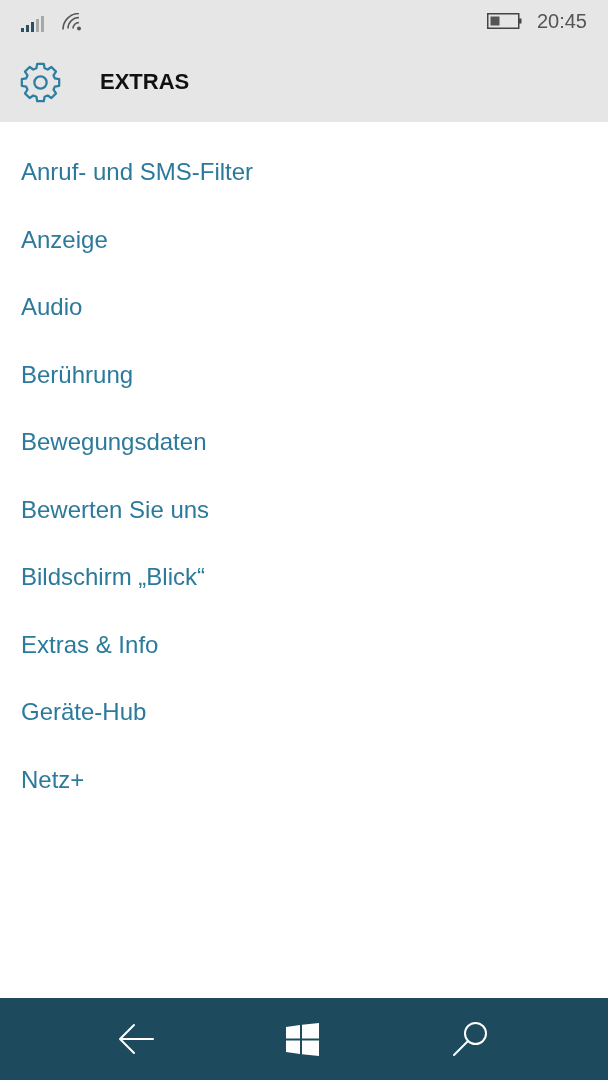 The width and height of the screenshot is (608, 1080). Describe the element at coordinates (90, 645) in the screenshot. I see `settings-list-item: Extras & Info` at that location.